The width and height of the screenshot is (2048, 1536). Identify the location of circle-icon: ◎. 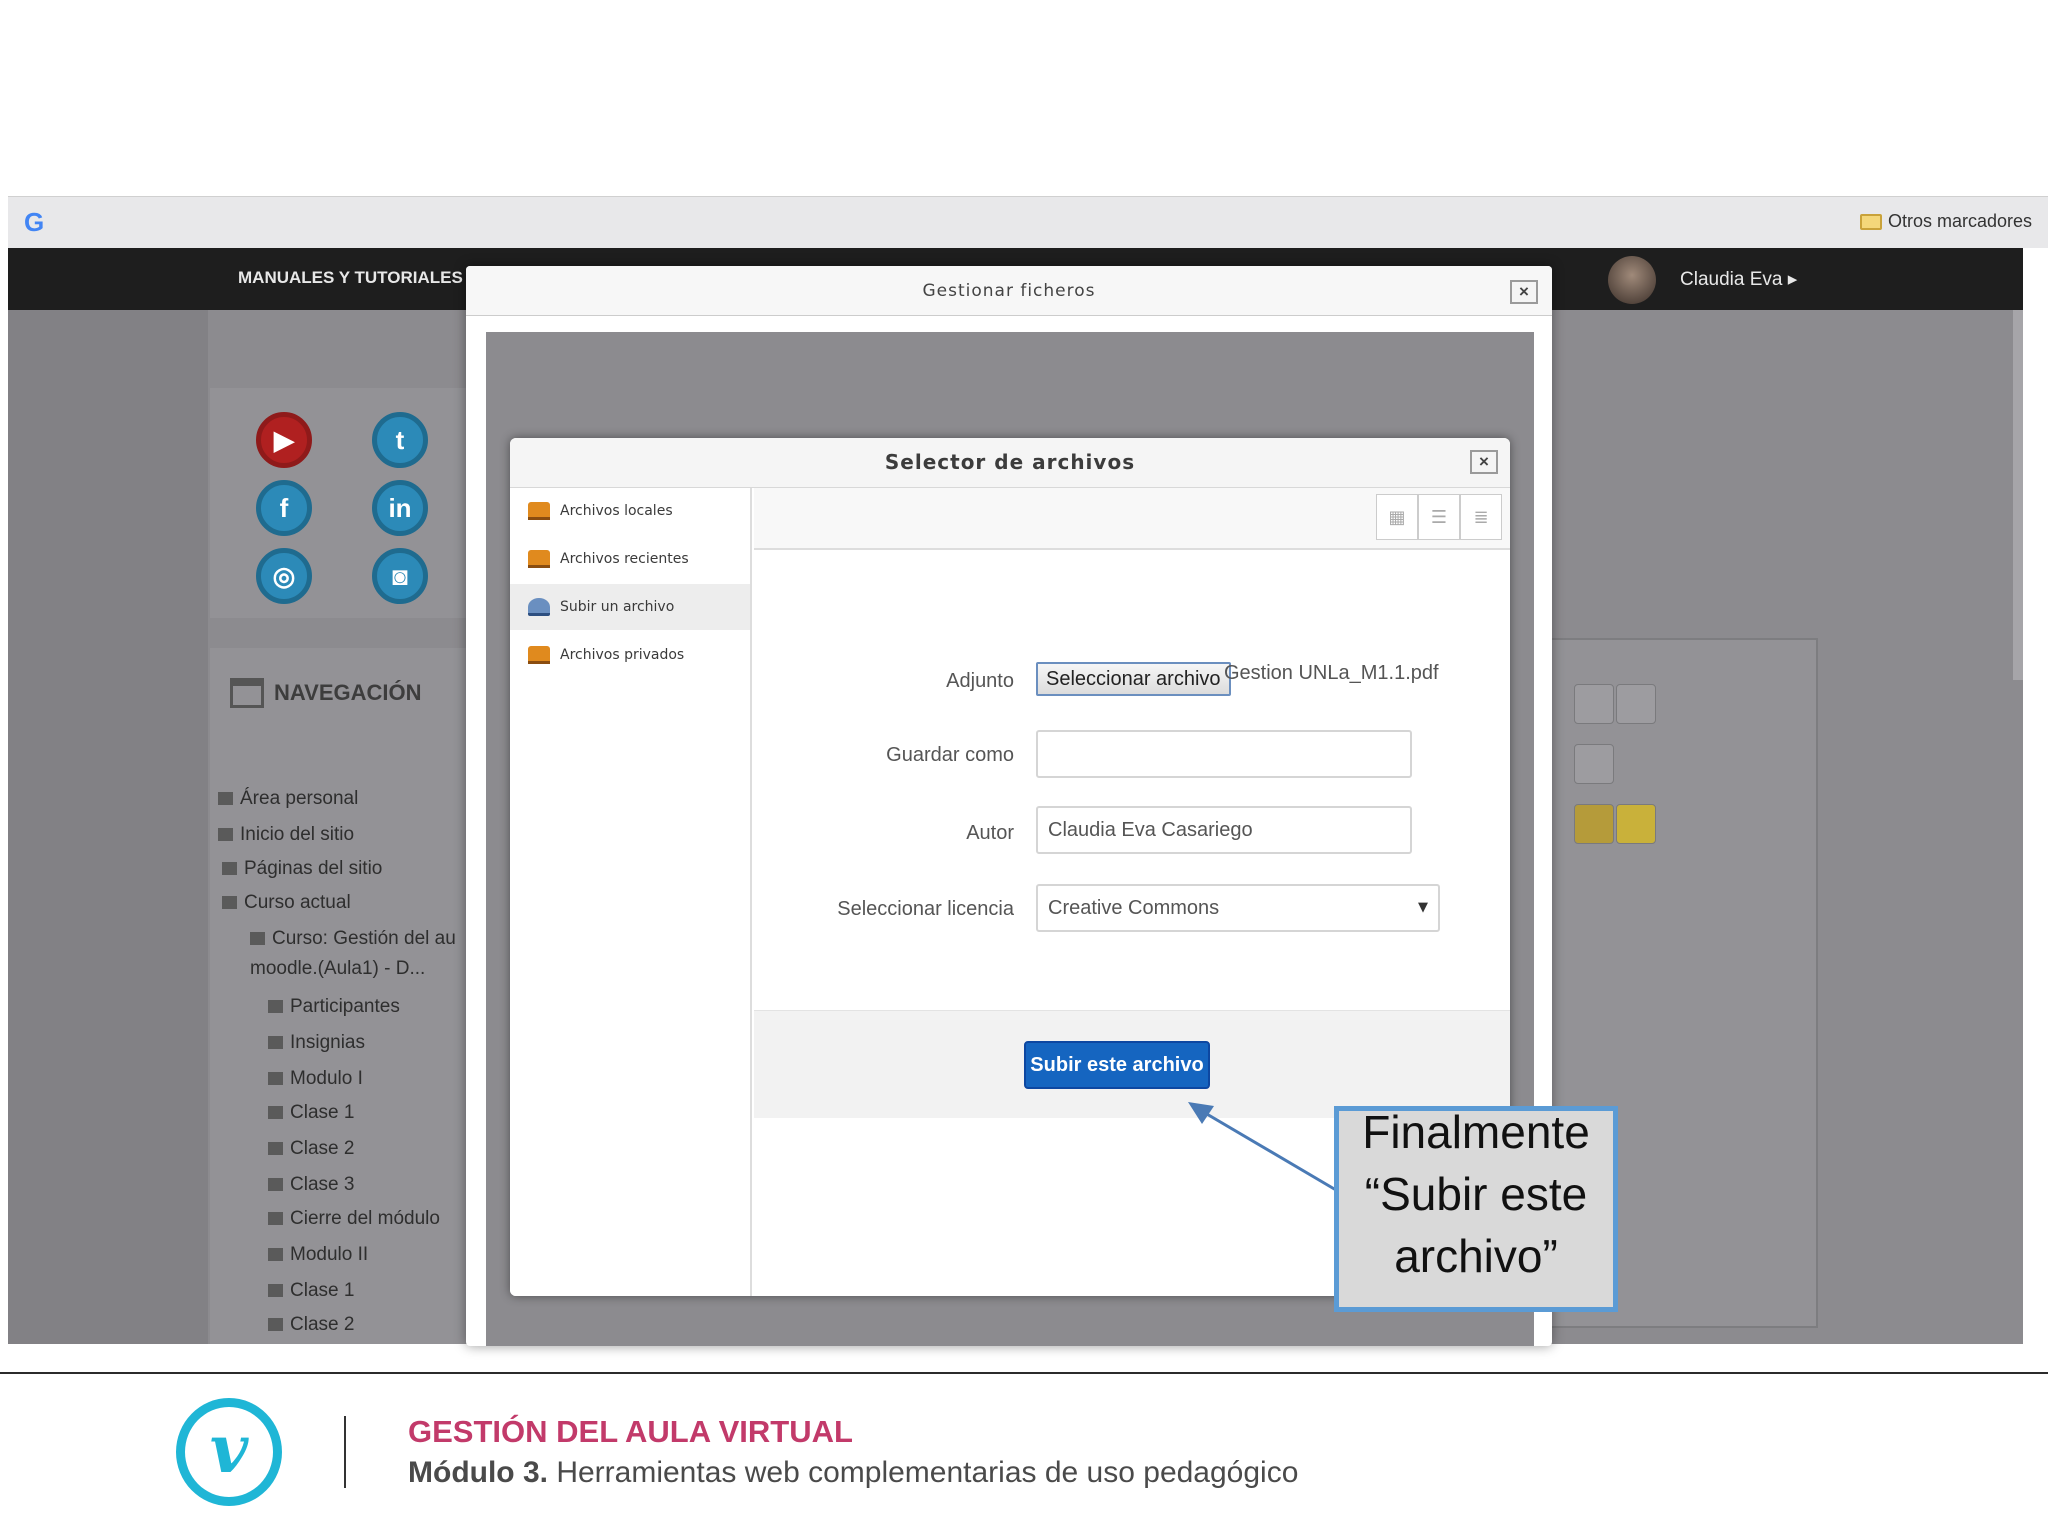
(284, 576).